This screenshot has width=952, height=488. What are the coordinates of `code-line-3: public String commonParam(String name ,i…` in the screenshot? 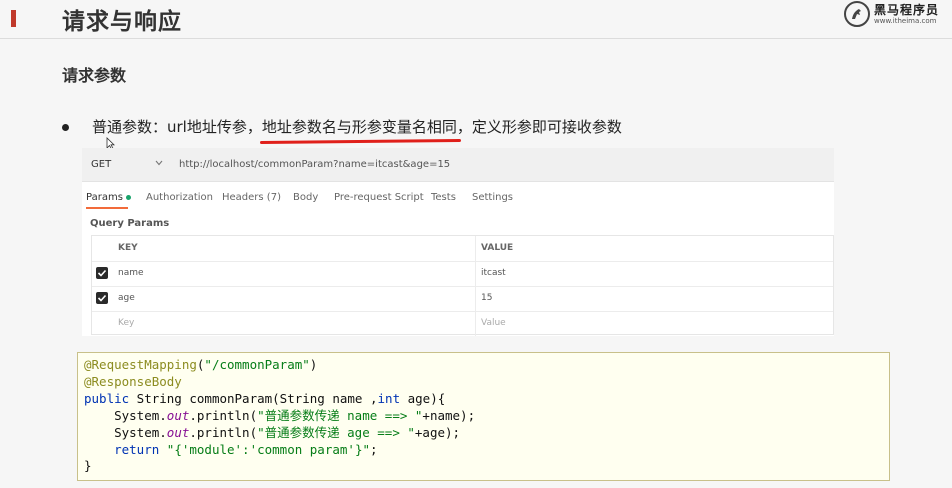 It's located at (265, 398).